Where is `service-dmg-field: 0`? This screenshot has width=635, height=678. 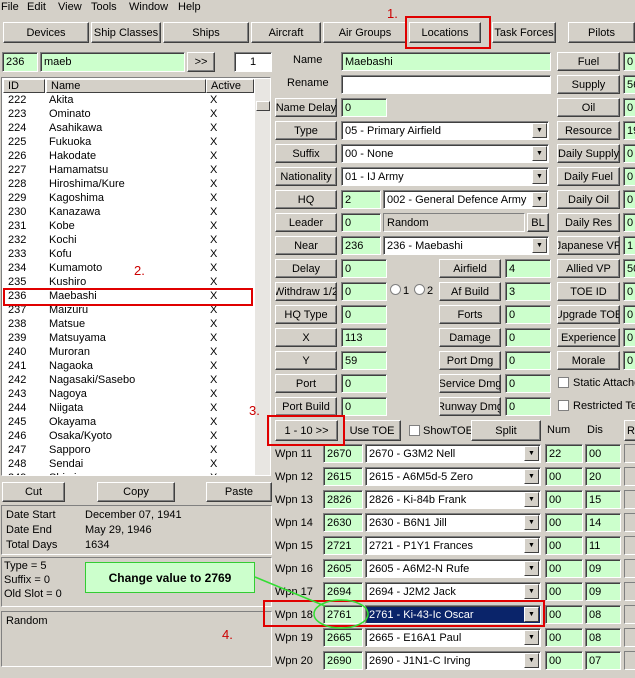
service-dmg-field: 0 is located at coordinates (528, 383).